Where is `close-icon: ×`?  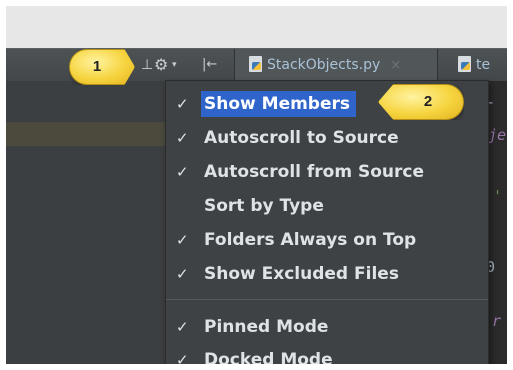 close-icon: × is located at coordinates (395, 65).